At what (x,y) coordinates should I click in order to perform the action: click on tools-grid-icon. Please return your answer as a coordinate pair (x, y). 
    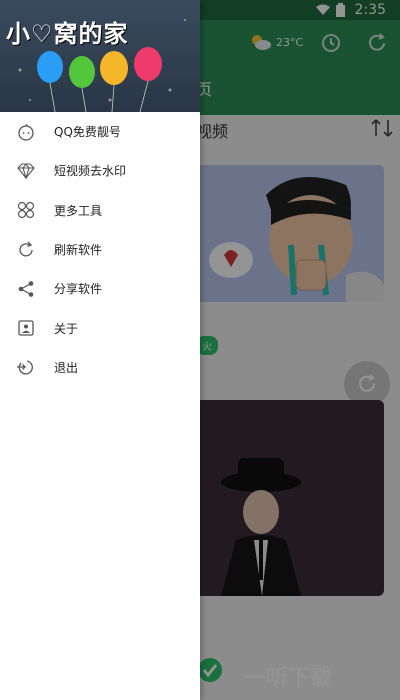
    Looking at the image, I should click on (26, 210).